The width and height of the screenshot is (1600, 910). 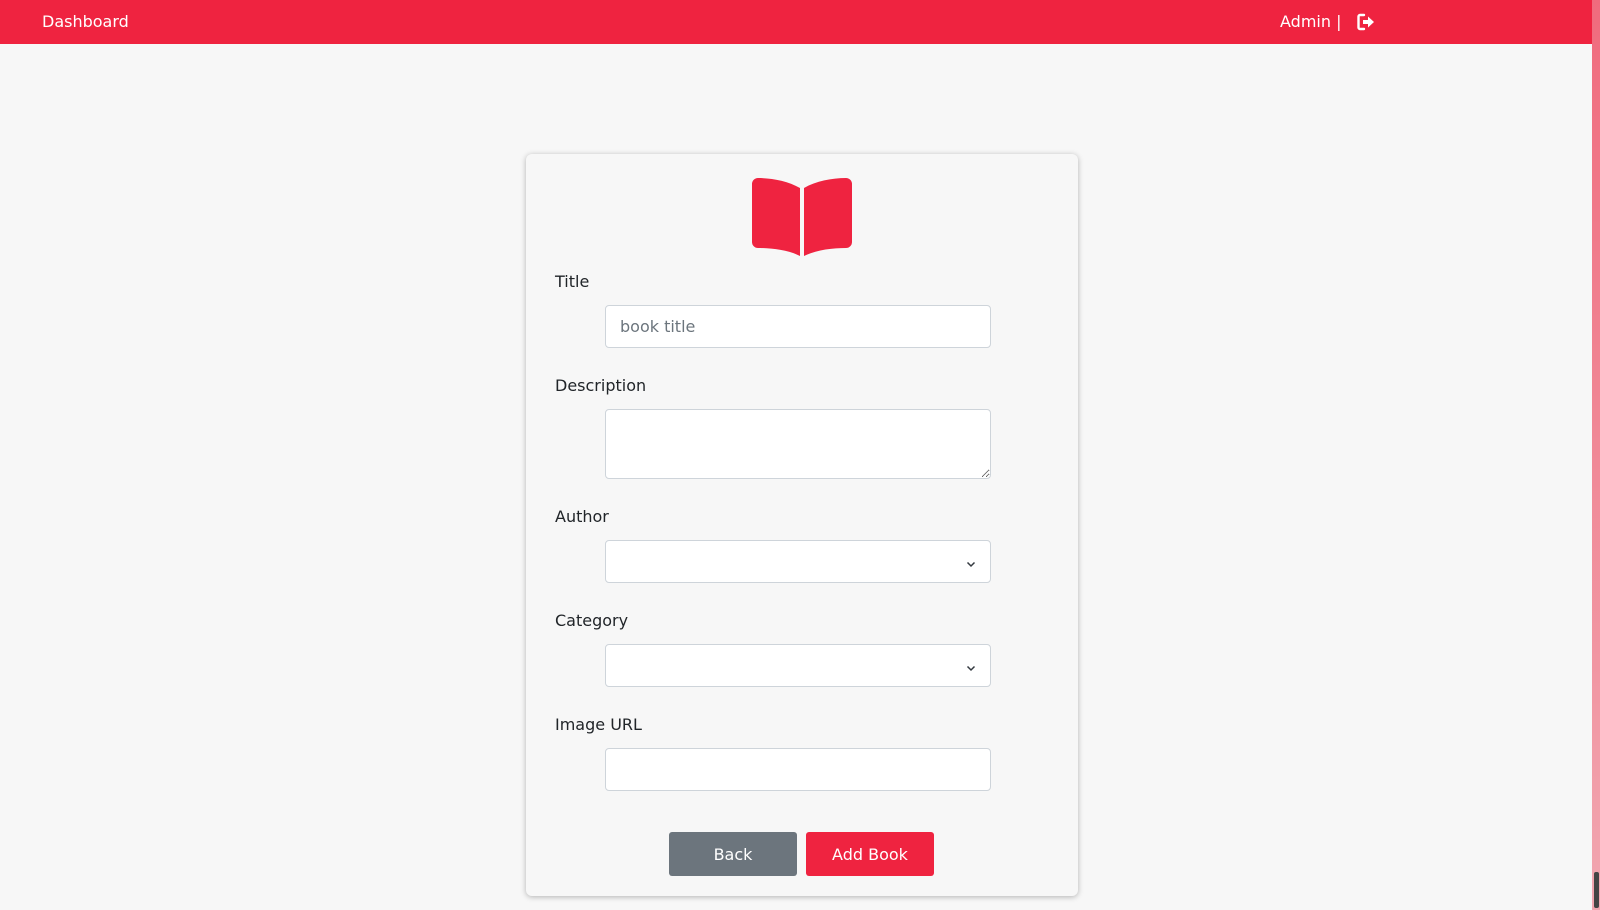 I want to click on admin-user-label: Admin |, so click(x=1311, y=21).